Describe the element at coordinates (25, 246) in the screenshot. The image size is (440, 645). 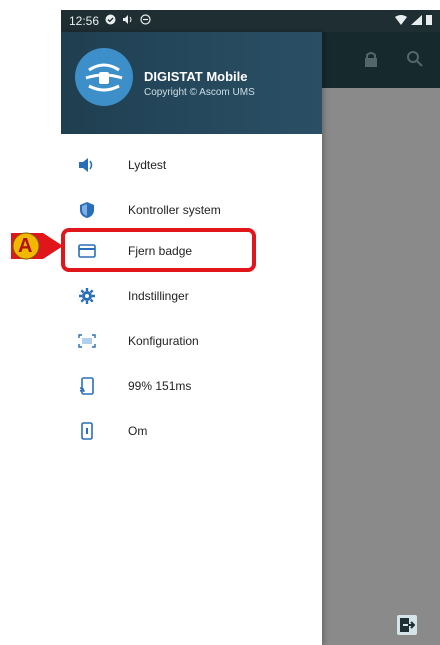
I see `callout-a-label: A` at that location.